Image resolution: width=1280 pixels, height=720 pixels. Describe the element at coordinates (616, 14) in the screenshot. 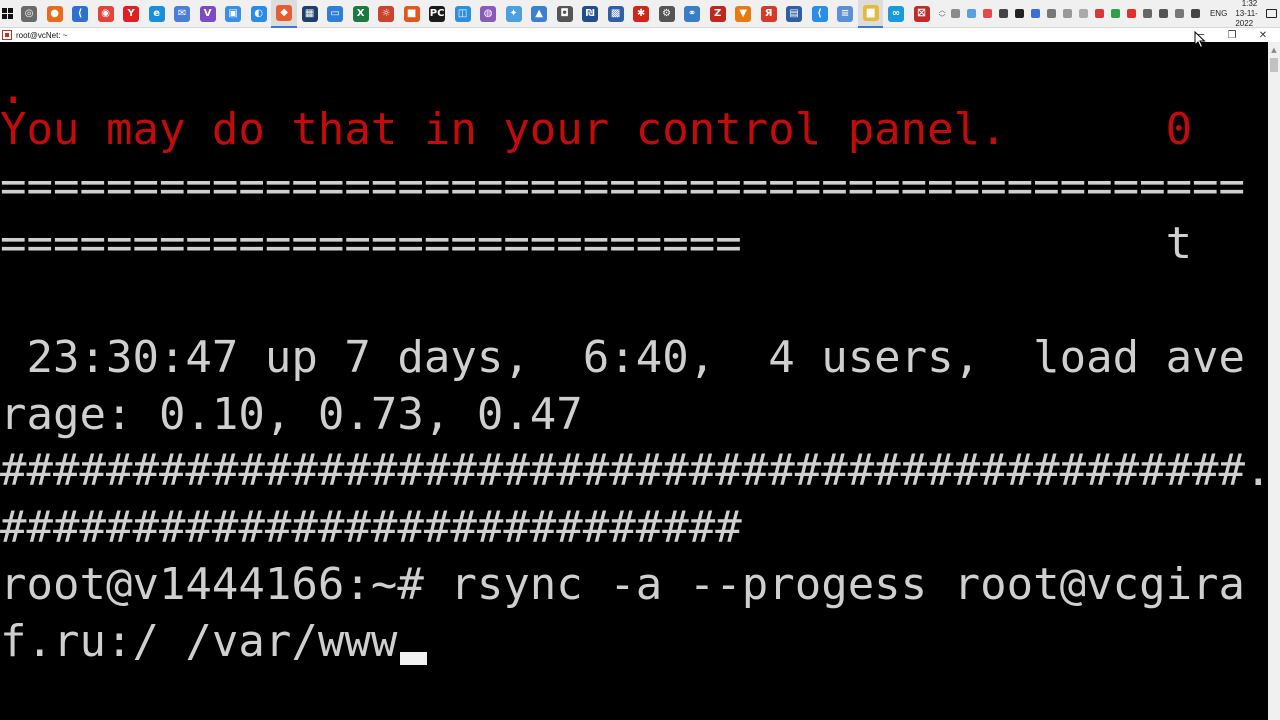

I see `taskbar-app-app-24: ▩` at that location.